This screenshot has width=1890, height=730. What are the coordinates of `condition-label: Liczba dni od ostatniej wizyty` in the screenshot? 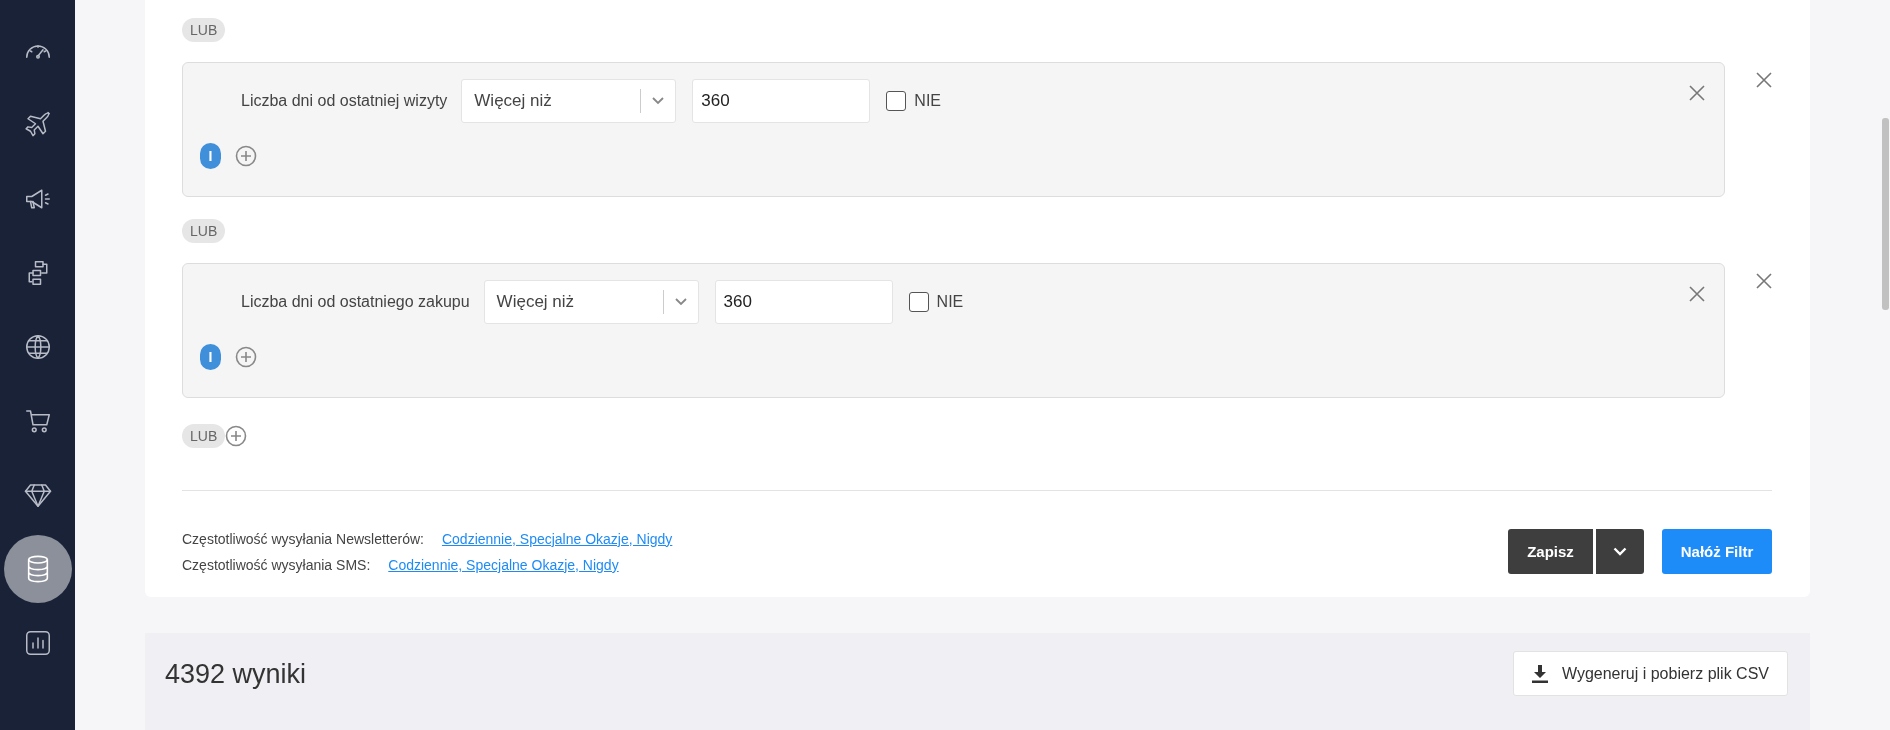 It's located at (344, 101).